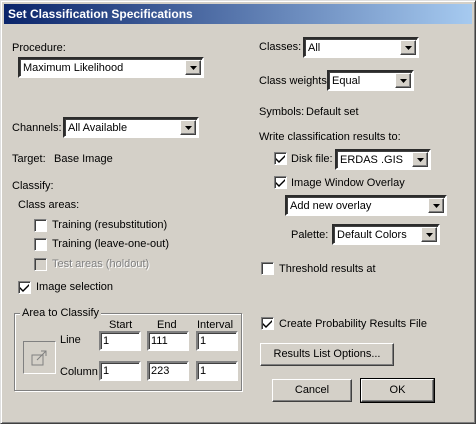 The width and height of the screenshot is (476, 424). I want to click on image-selection-label: Image selection, so click(75, 287).